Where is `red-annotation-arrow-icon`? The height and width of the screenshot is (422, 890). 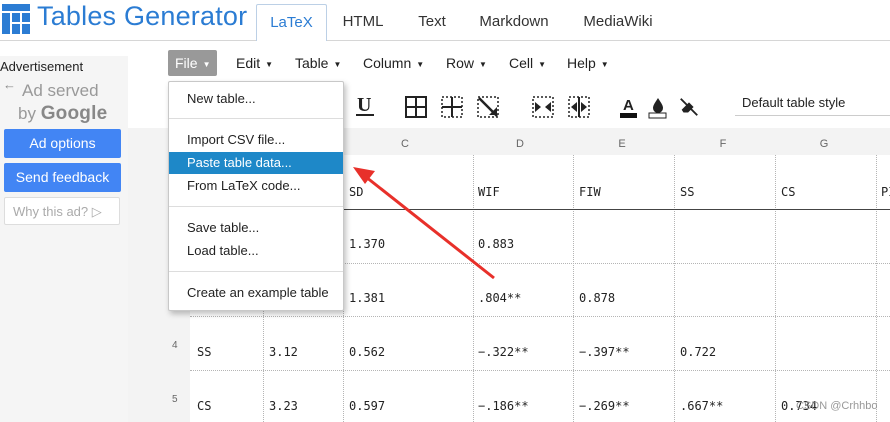
red-annotation-arrow-icon is located at coordinates (424, 223).